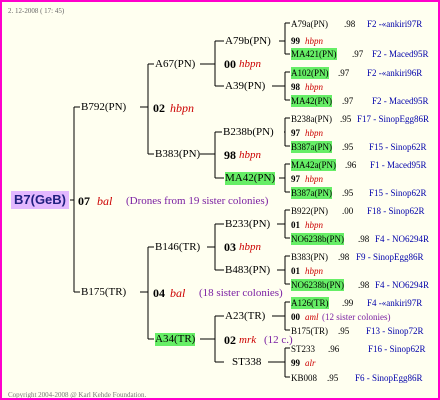 The image size is (440, 400). What do you see at coordinates (247, 270) in the screenshot?
I see `gen4-b483-label: B483(PN)` at bounding box center [247, 270].